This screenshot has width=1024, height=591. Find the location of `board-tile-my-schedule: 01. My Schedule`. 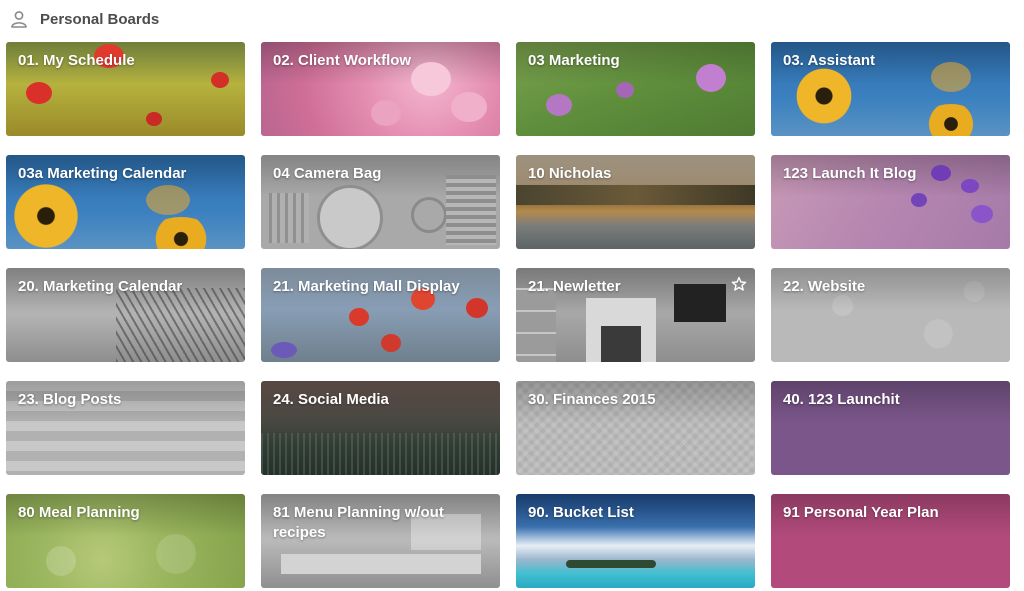

board-tile-my-schedule: 01. My Schedule is located at coordinates (125, 89).